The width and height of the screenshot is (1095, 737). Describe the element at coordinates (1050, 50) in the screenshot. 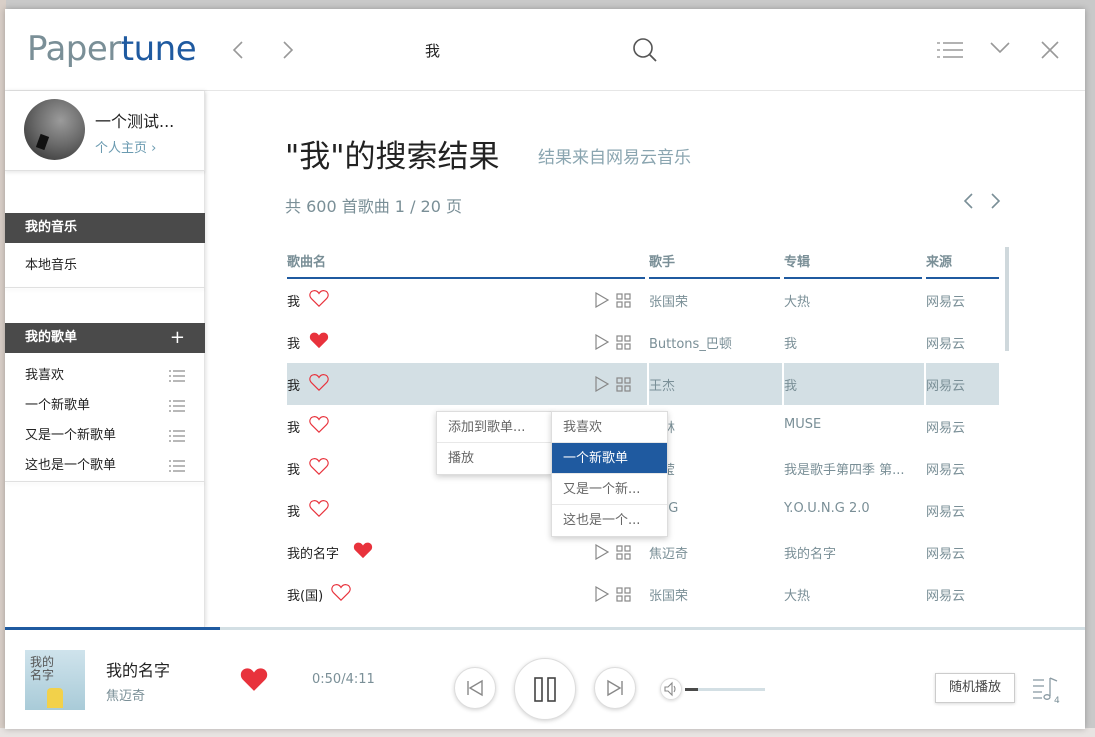

I see `close-button` at that location.